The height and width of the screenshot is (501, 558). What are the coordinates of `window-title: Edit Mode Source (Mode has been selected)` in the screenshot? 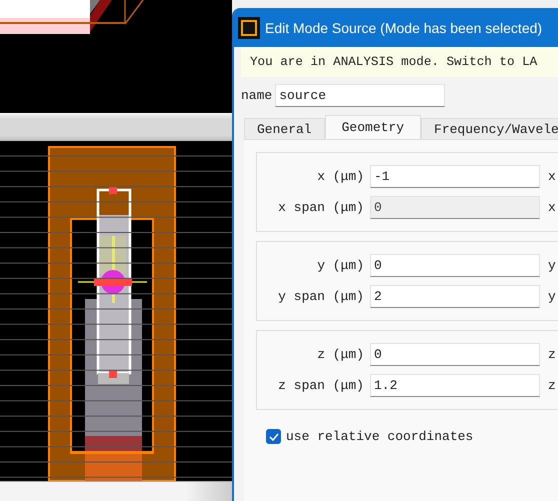 It's located at (403, 28).